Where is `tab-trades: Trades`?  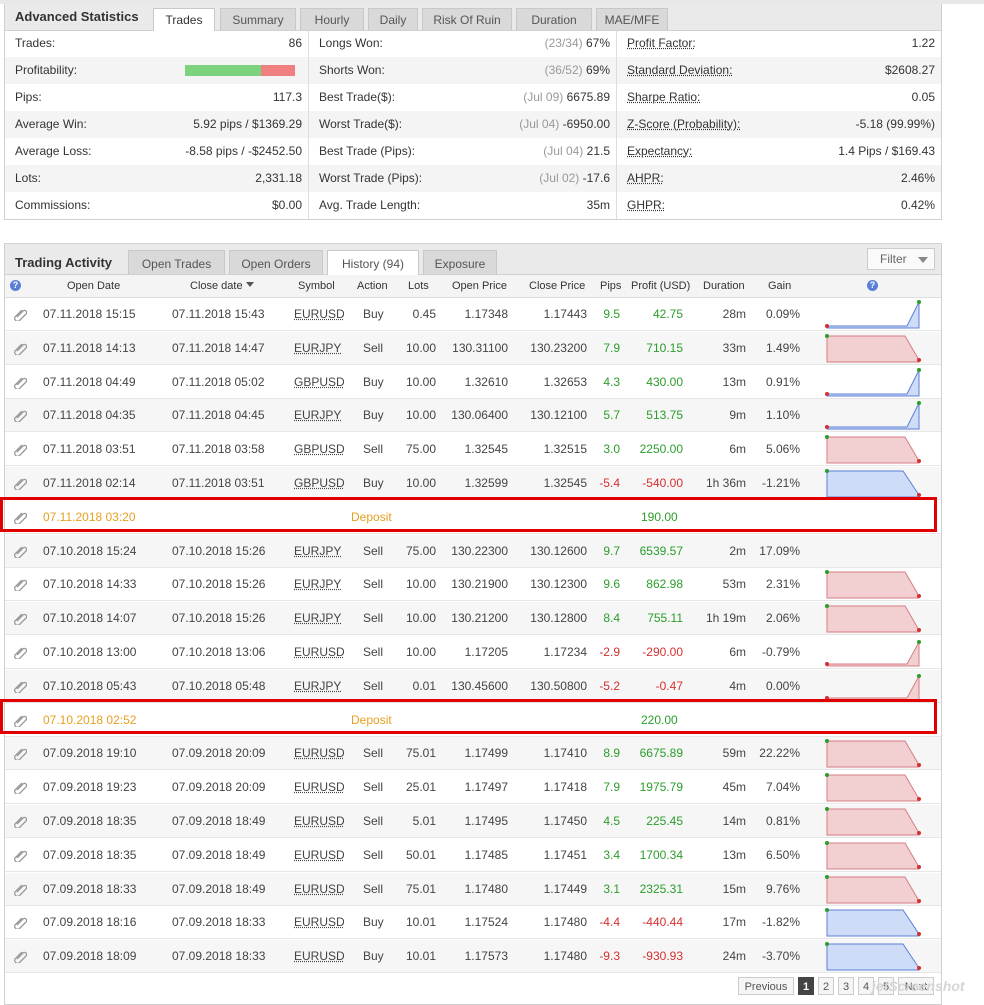
tab-trades: Trades is located at coordinates (184, 19).